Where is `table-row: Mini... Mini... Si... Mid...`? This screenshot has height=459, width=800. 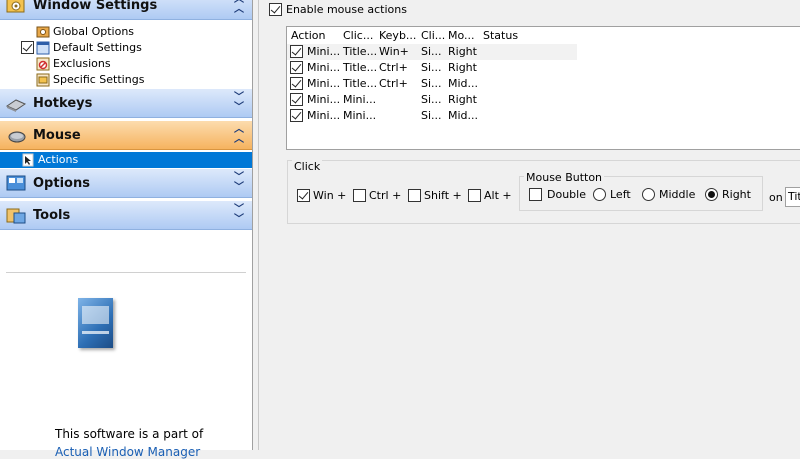 table-row: Mini... Mini... Si... Mid... is located at coordinates (432, 116).